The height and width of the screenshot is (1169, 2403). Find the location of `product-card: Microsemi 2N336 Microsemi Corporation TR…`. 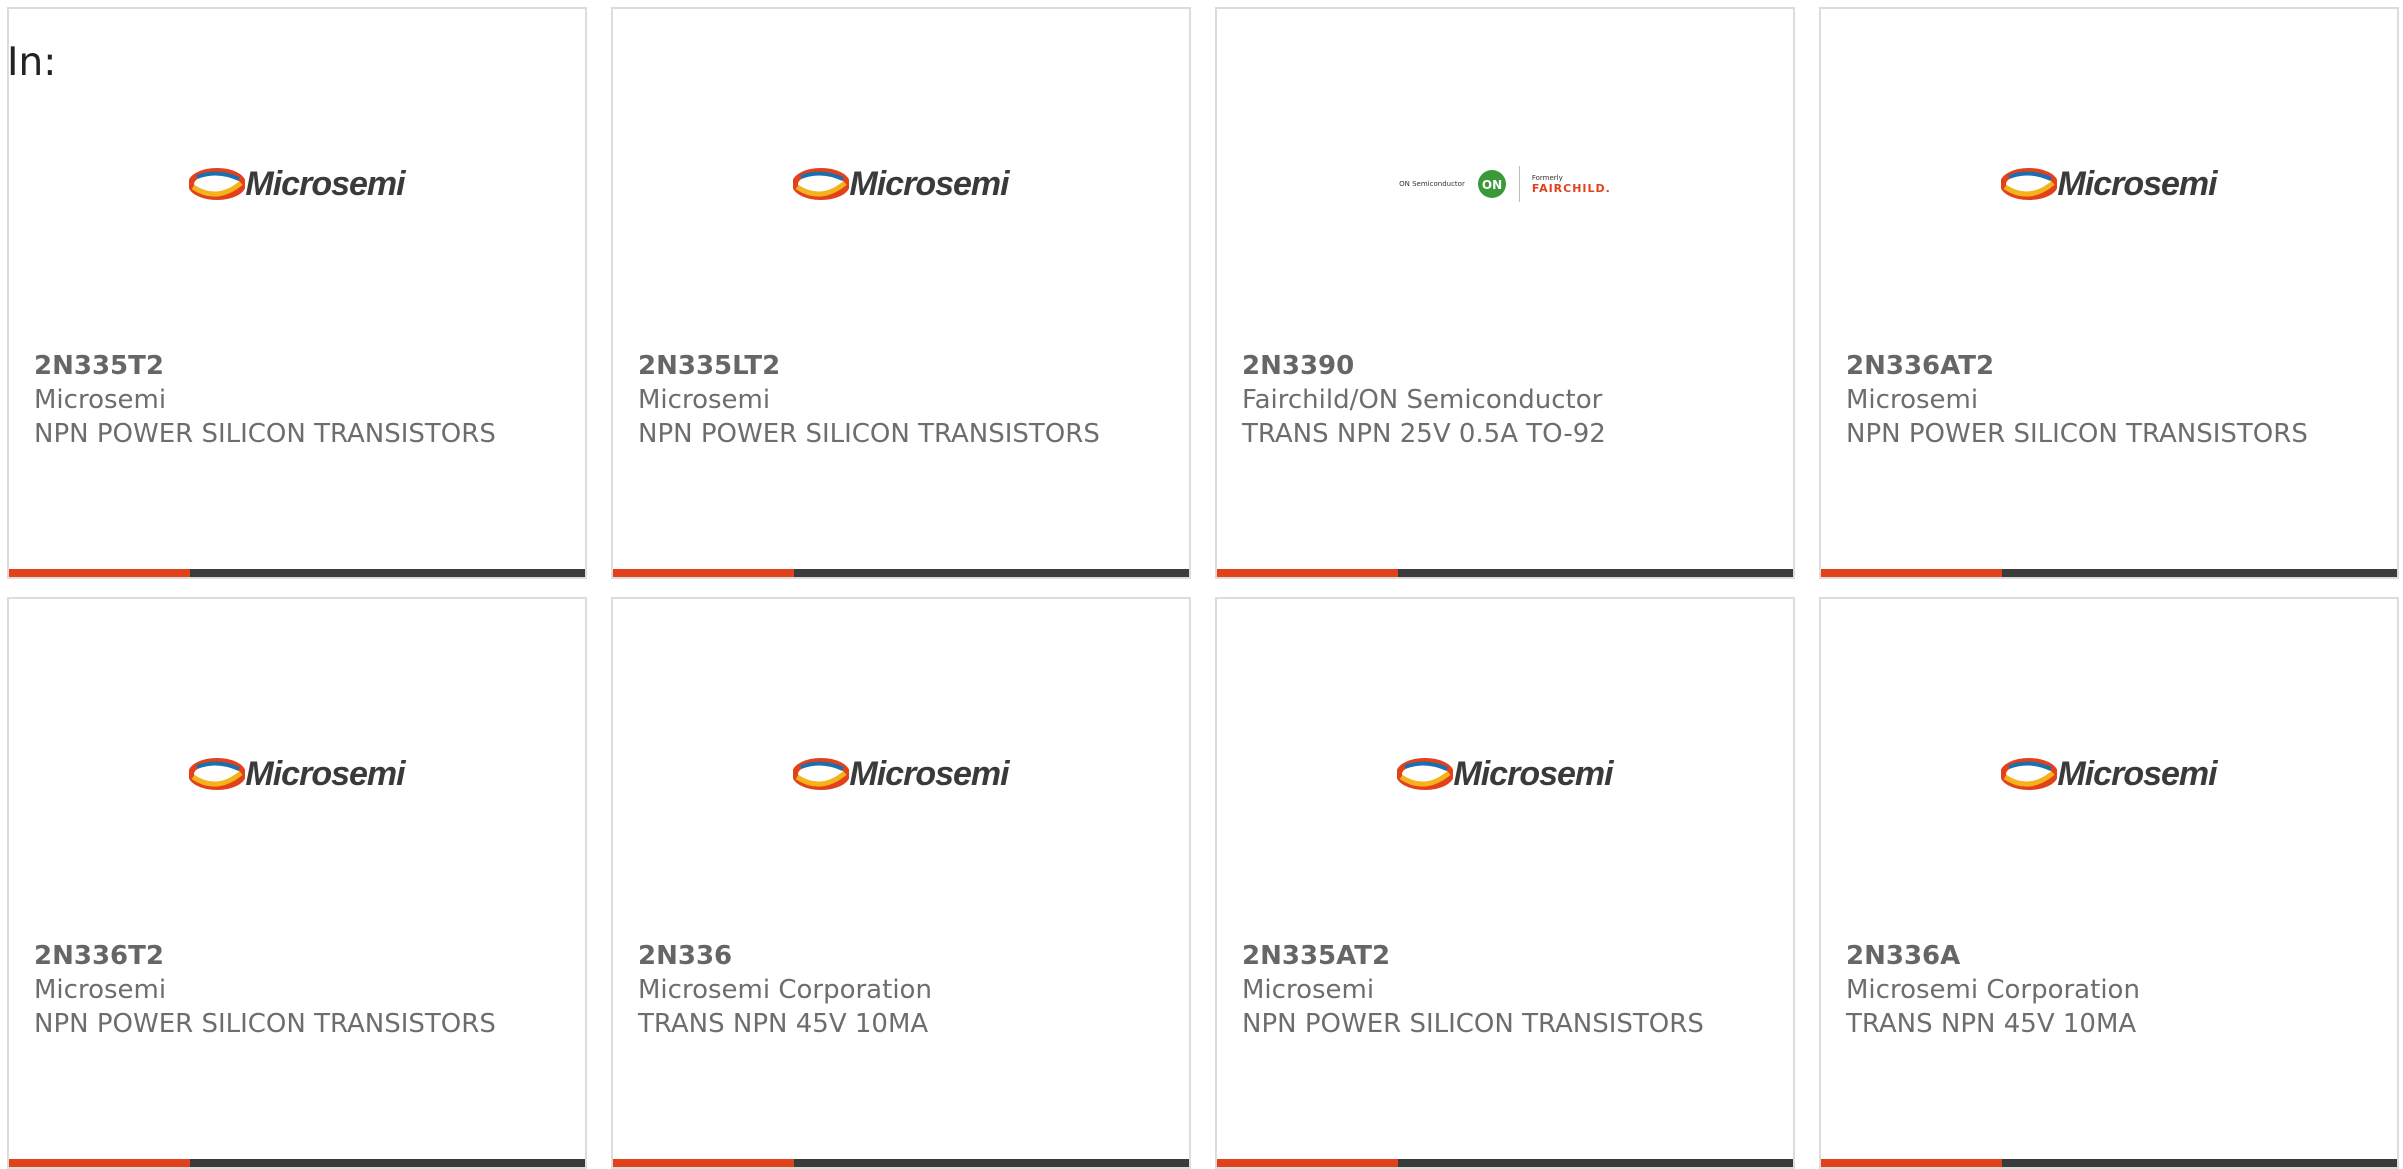

product-card: Microsemi 2N336 Microsemi Corporation TR… is located at coordinates (901, 883).